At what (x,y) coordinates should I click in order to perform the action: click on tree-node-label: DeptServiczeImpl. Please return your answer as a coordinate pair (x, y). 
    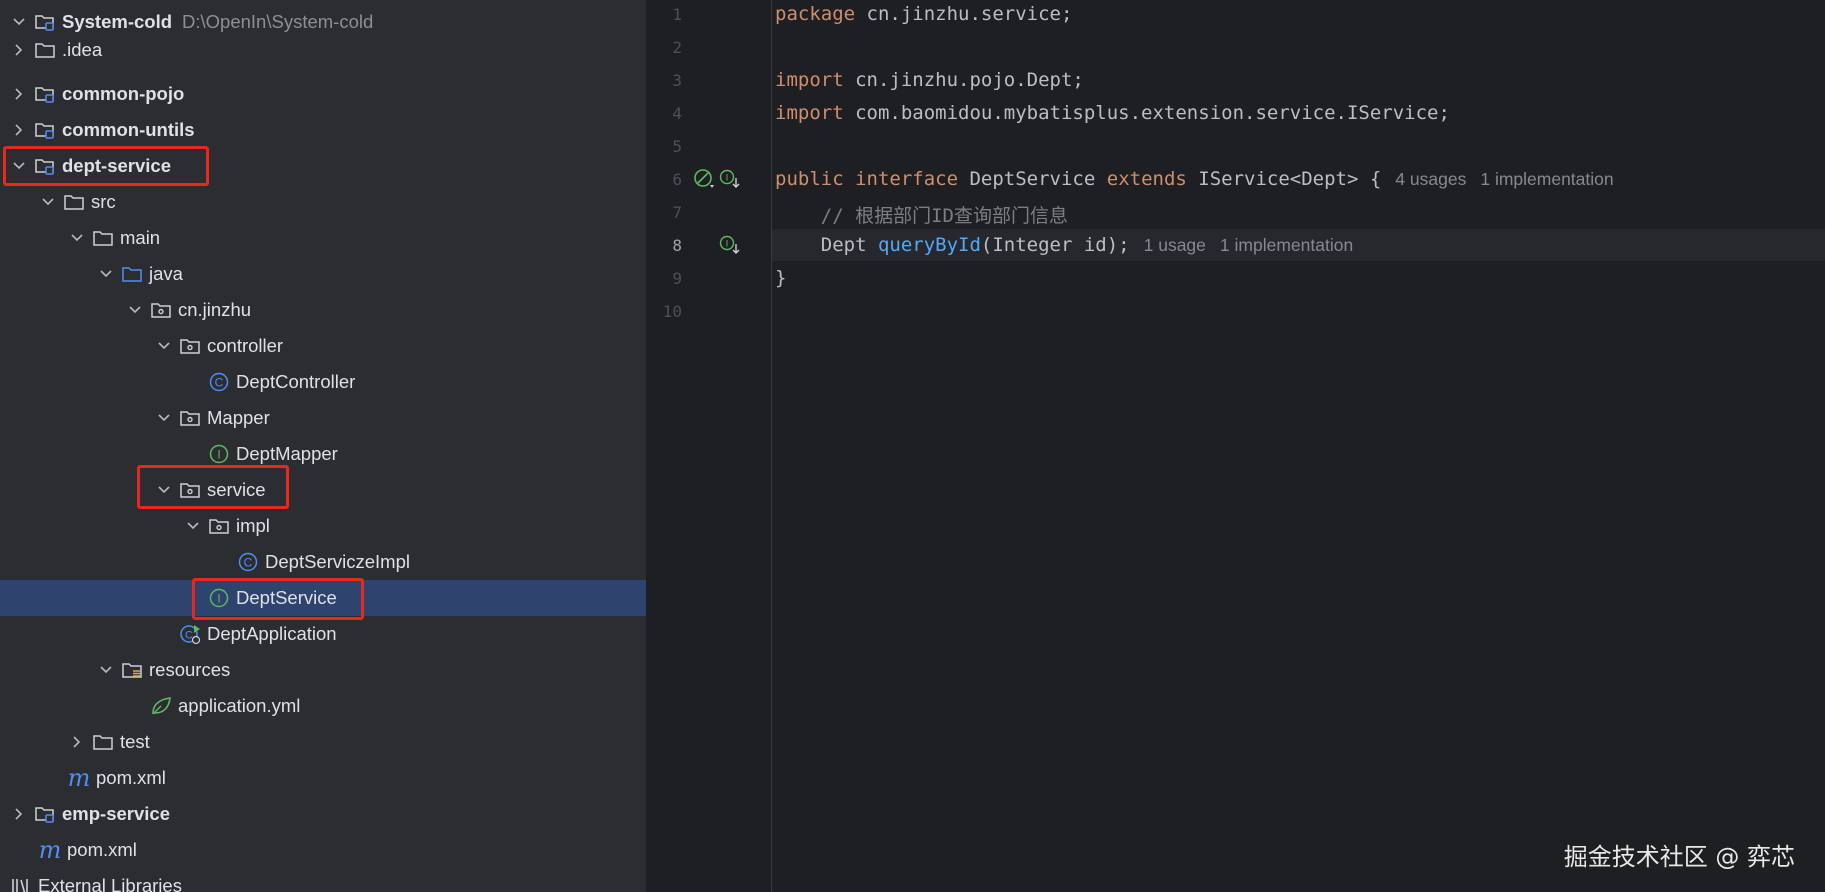
    Looking at the image, I should click on (337, 561).